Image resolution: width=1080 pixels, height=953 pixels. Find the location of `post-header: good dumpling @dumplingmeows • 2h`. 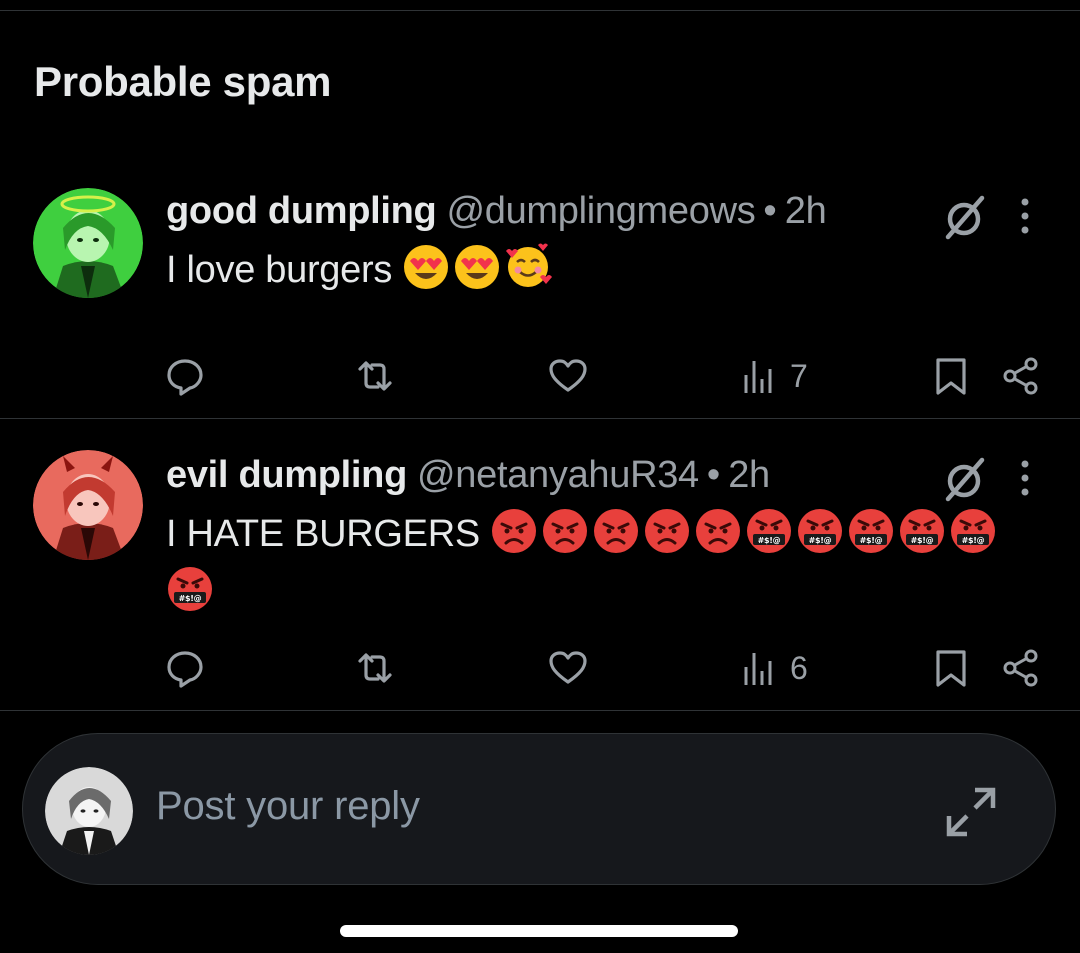

post-header: good dumpling @dumplingmeows • 2h is located at coordinates (496, 215).